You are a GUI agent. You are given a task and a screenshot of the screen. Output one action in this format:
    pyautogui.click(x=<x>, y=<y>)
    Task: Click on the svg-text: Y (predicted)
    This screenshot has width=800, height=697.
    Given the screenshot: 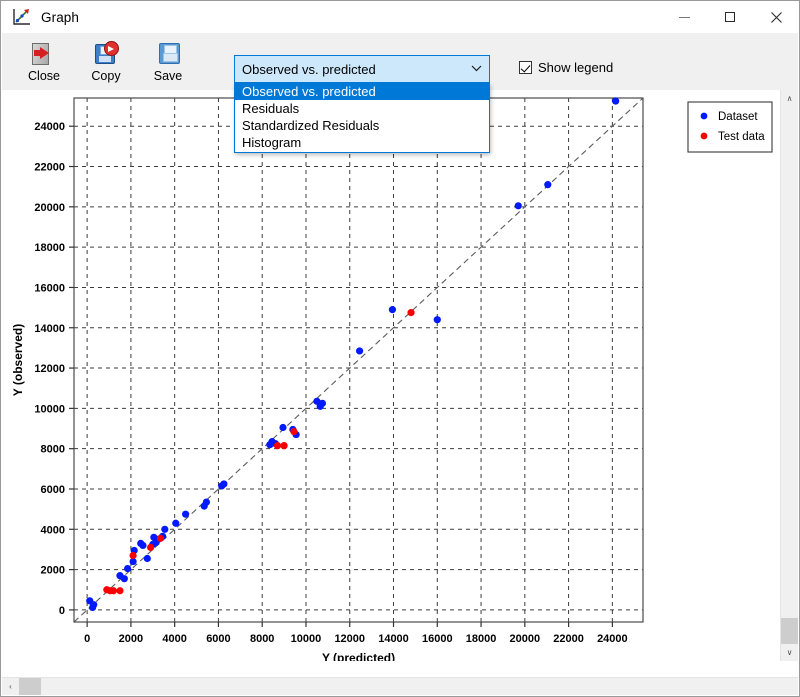 What is the action you would take?
    pyautogui.click(x=358, y=656)
    